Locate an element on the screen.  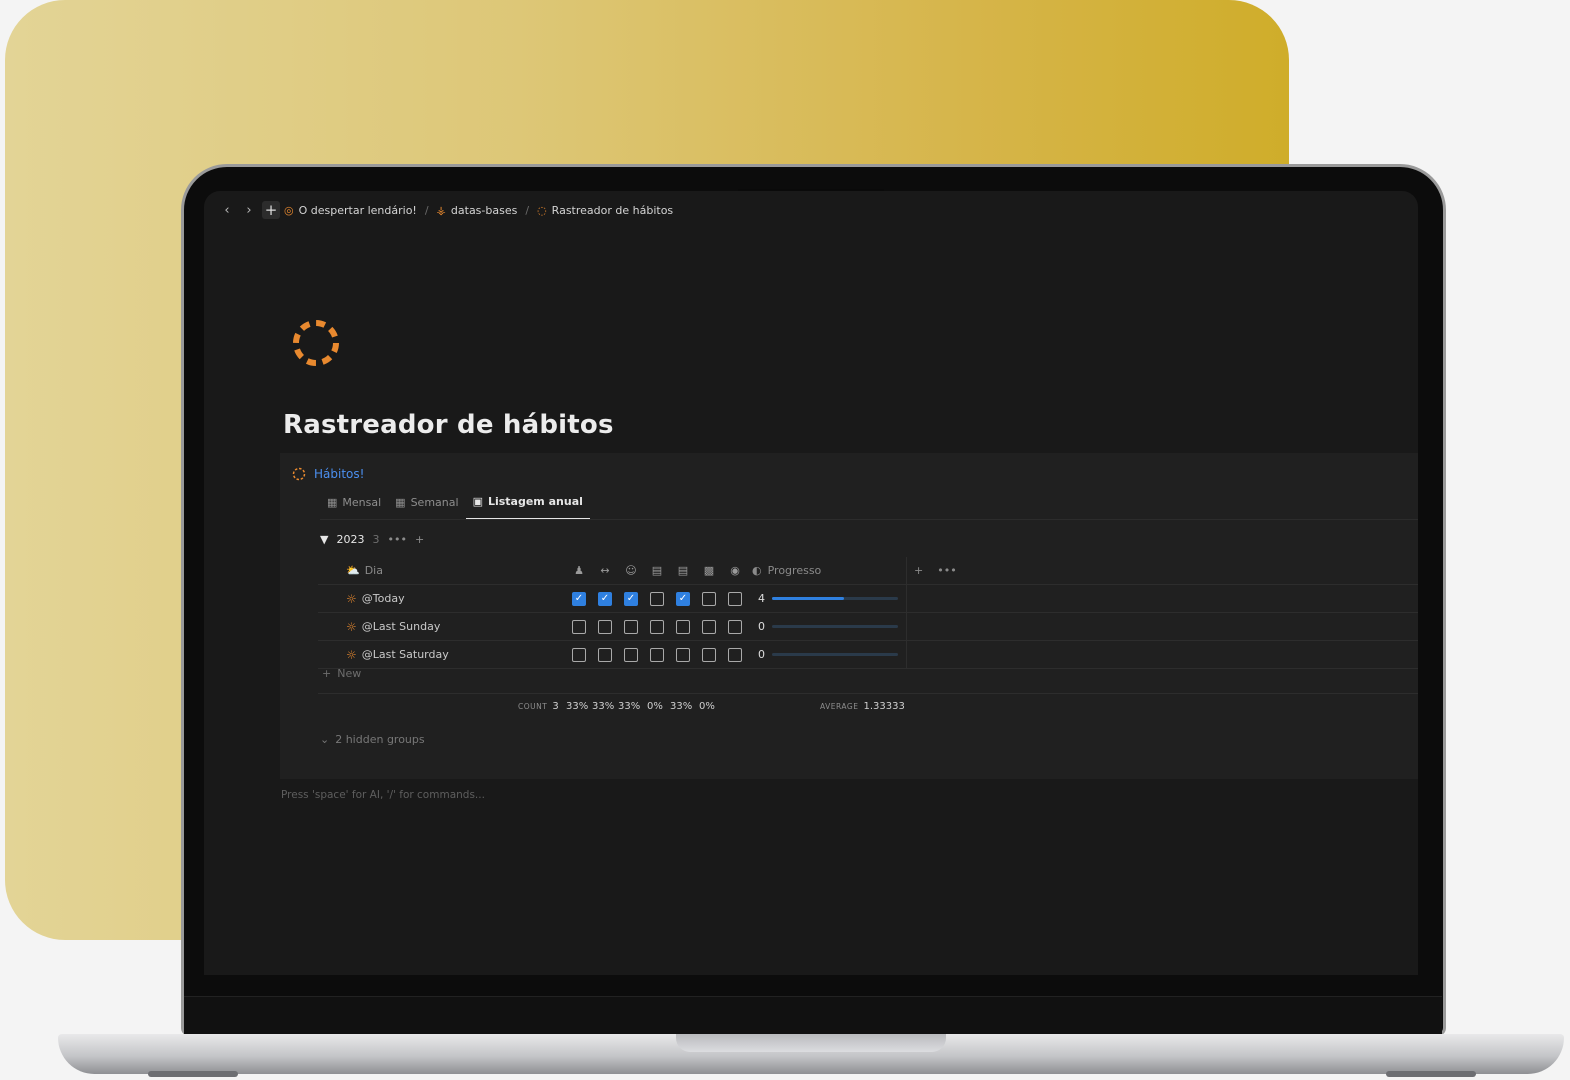
table-row: ☼ @Last Sunday 0 is located at coordinates (868, 627).